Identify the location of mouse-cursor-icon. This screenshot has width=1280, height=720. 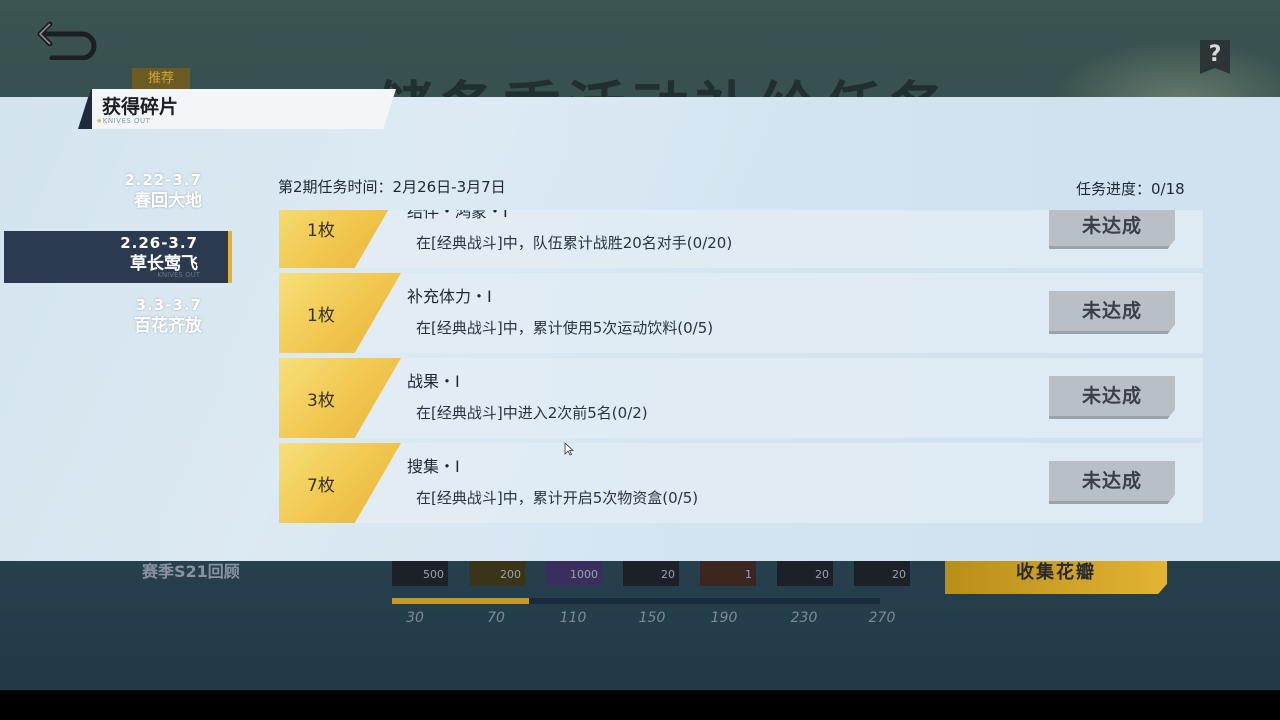
(569, 449).